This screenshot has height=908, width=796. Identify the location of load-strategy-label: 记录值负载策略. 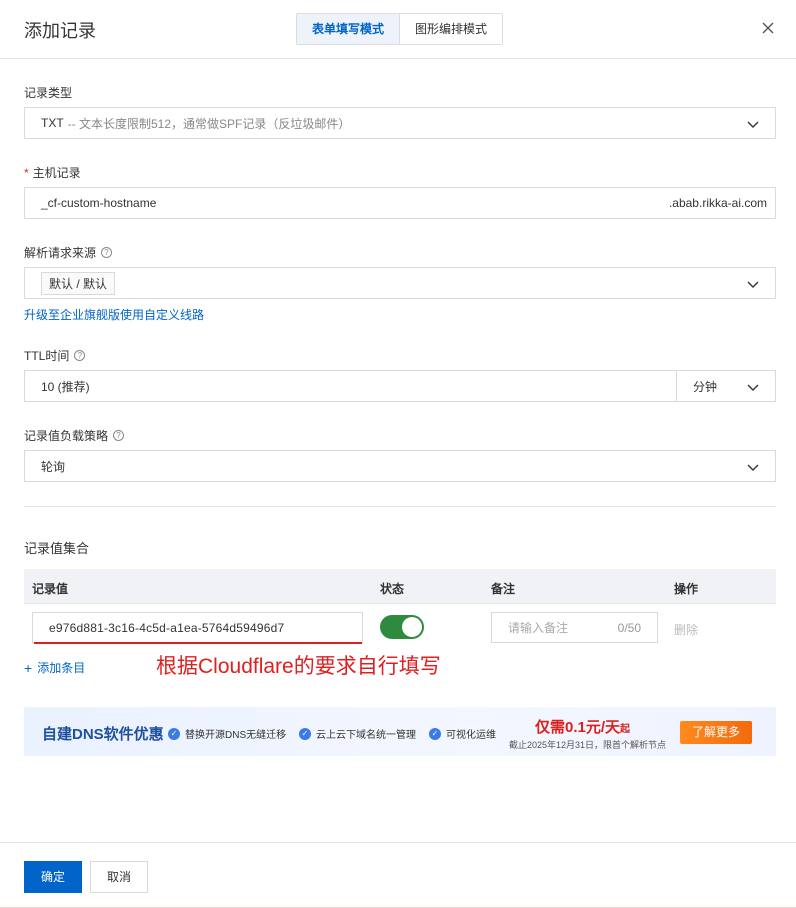
(66, 436).